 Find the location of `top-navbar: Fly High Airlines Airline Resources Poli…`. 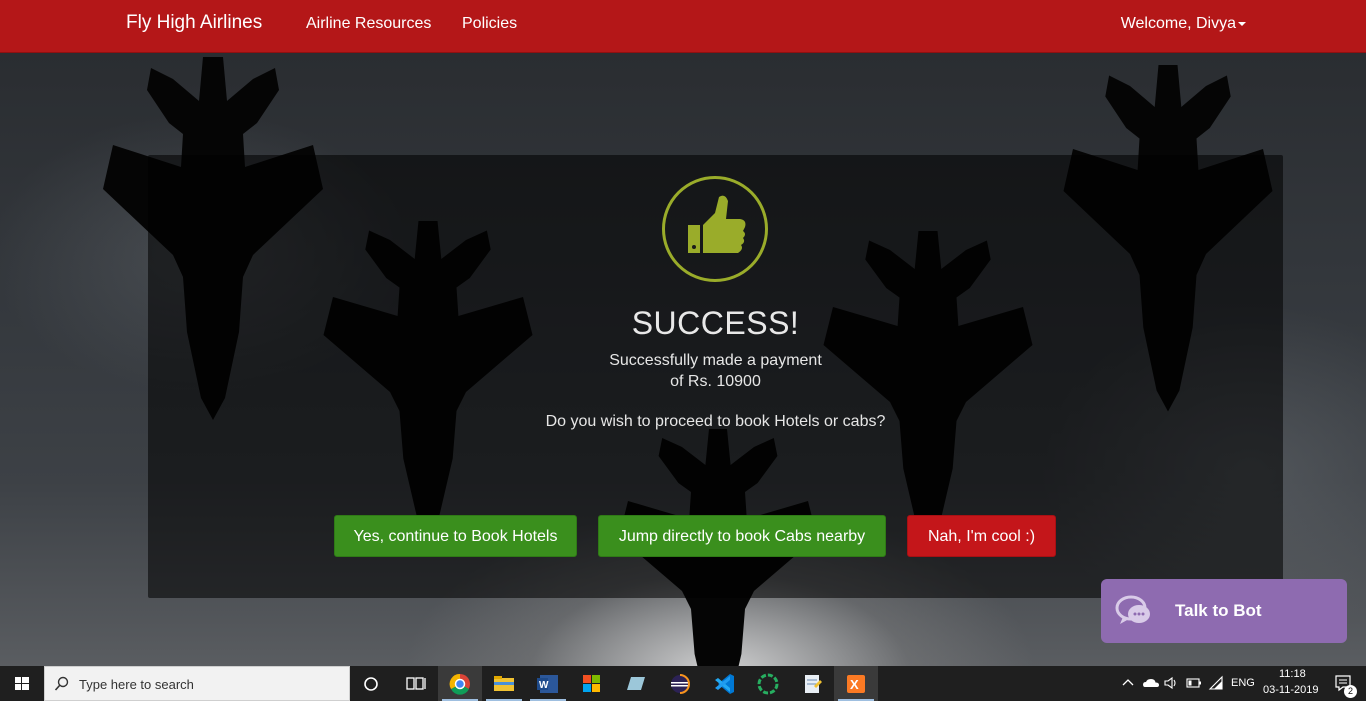

top-navbar: Fly High Airlines Airline Resources Poli… is located at coordinates (683, 26).